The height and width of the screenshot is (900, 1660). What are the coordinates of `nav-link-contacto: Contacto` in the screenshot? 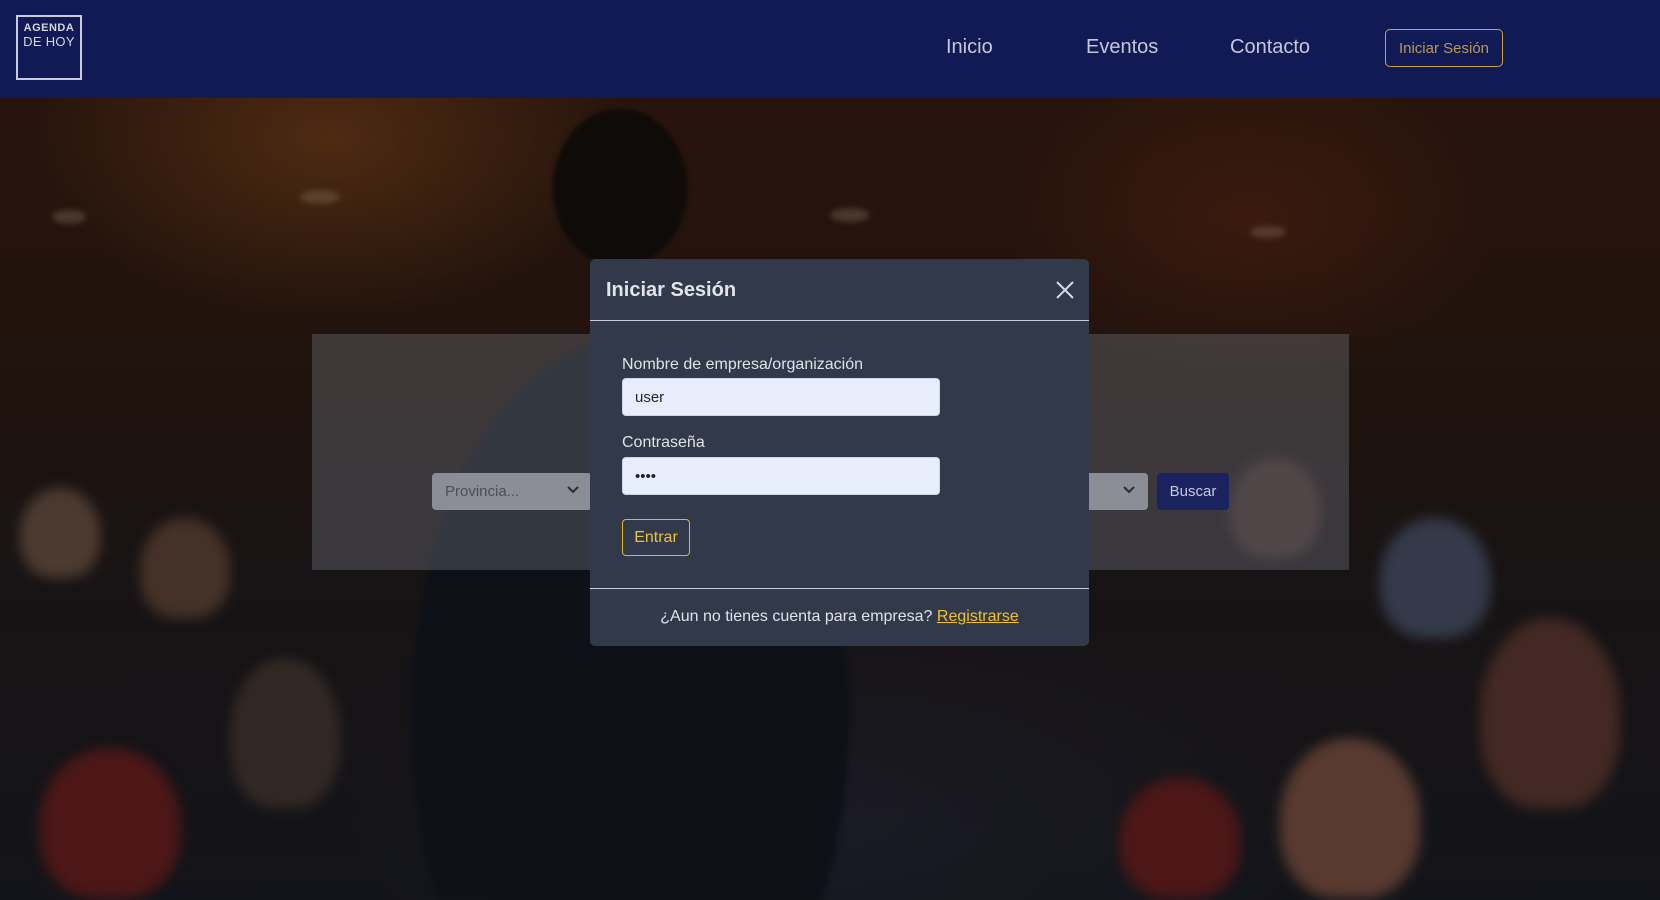 It's located at (1270, 47).